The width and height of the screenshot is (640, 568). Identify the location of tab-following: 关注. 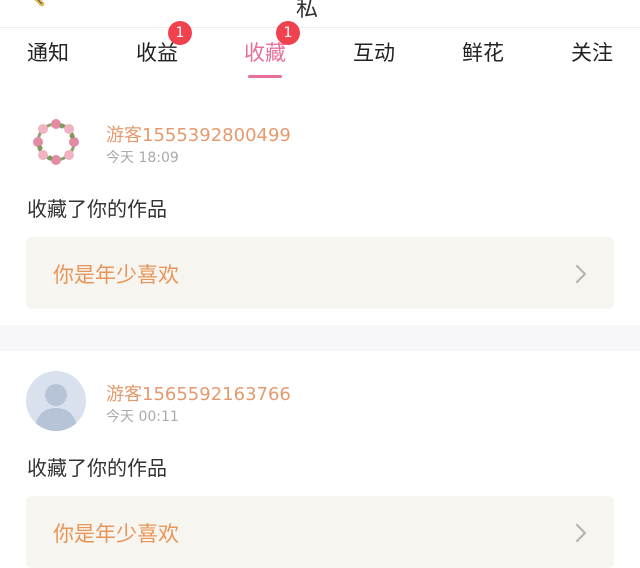
(592, 58).